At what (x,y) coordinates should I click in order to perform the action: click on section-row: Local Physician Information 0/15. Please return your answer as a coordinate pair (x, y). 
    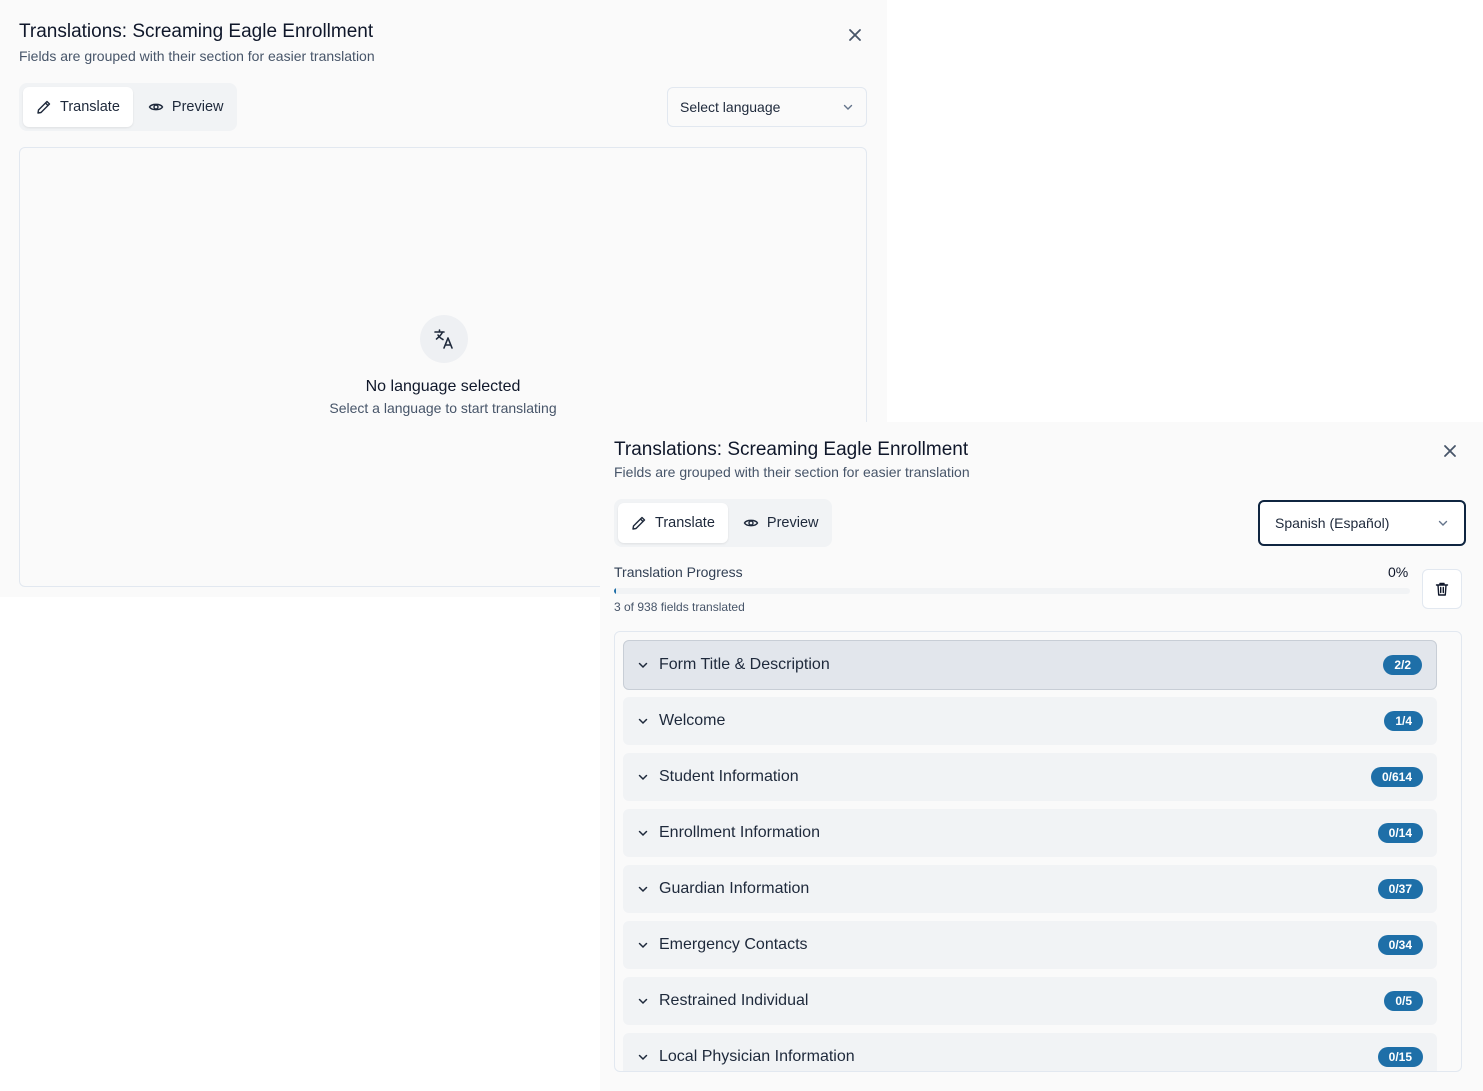
    Looking at the image, I should click on (1030, 1052).